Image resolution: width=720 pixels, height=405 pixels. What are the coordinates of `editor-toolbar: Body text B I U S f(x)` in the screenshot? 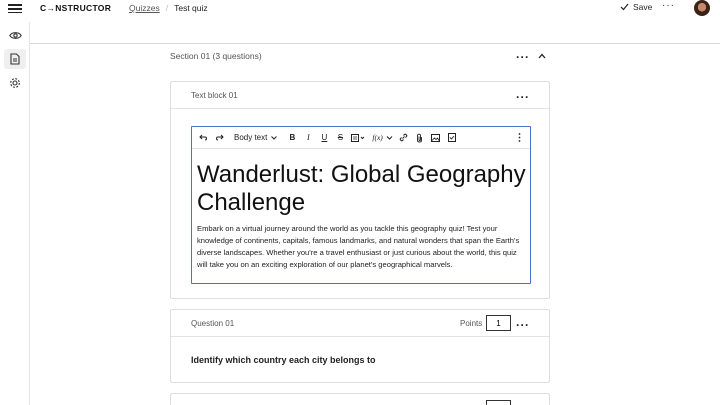 It's located at (361, 138).